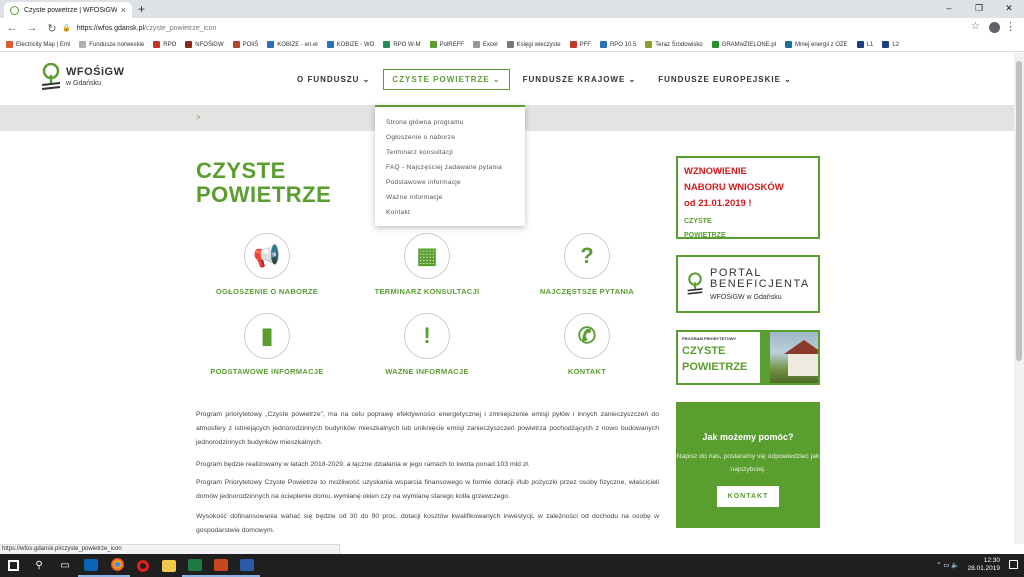 The image size is (1024, 577). Describe the element at coordinates (715, 171) in the screenshot. I see `banner-line1: WZNOWIENIE` at that location.